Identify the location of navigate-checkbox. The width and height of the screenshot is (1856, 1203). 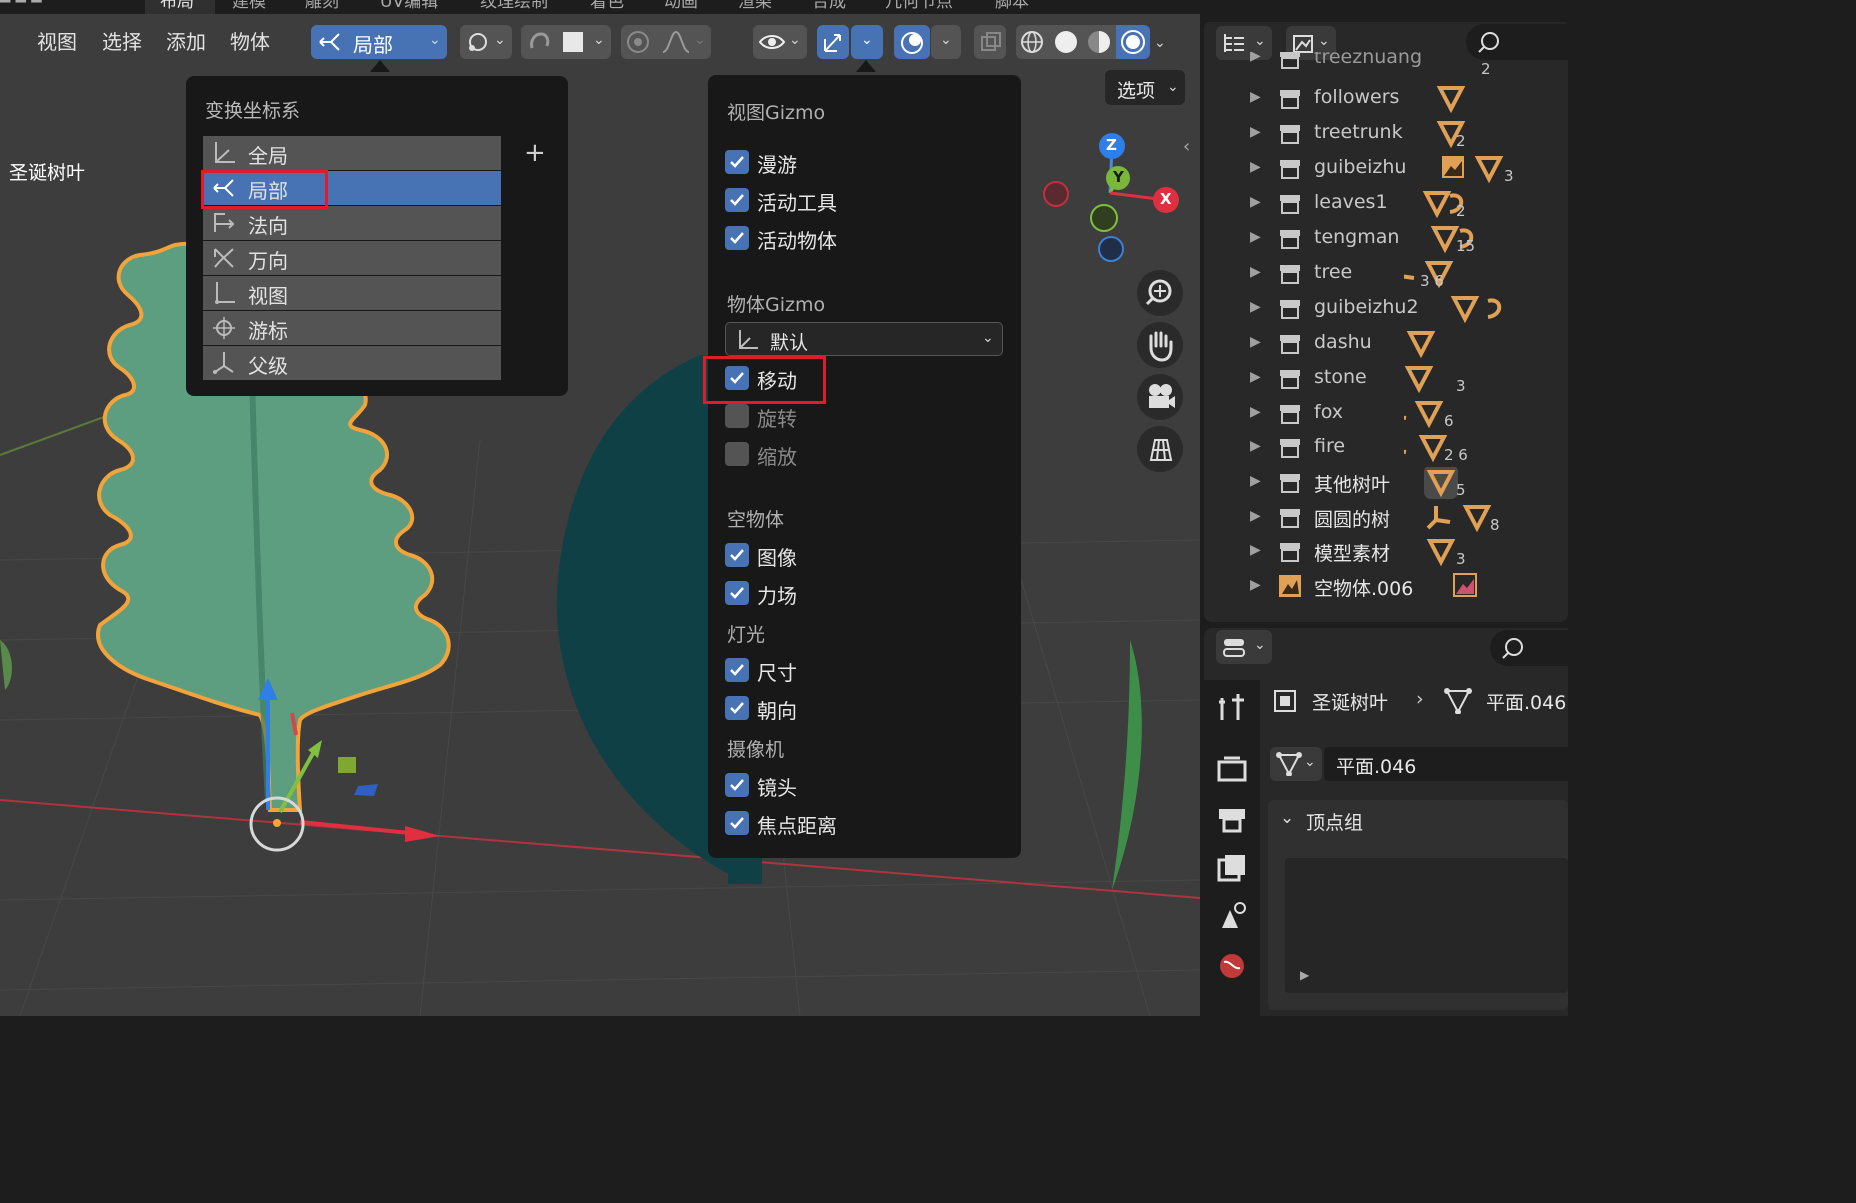
(737, 162).